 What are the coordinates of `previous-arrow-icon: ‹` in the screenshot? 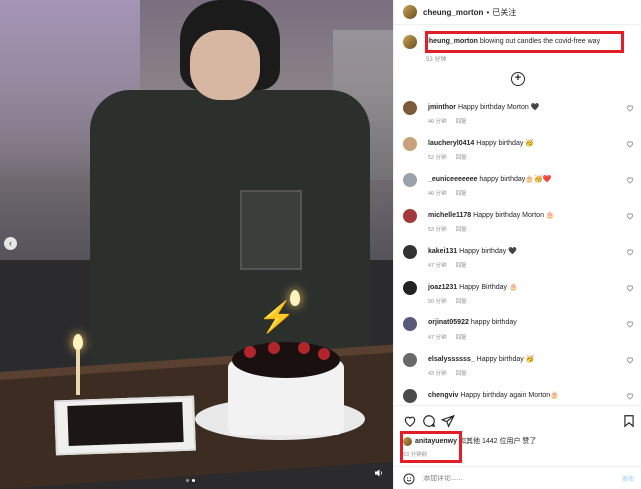 It's located at (10, 243).